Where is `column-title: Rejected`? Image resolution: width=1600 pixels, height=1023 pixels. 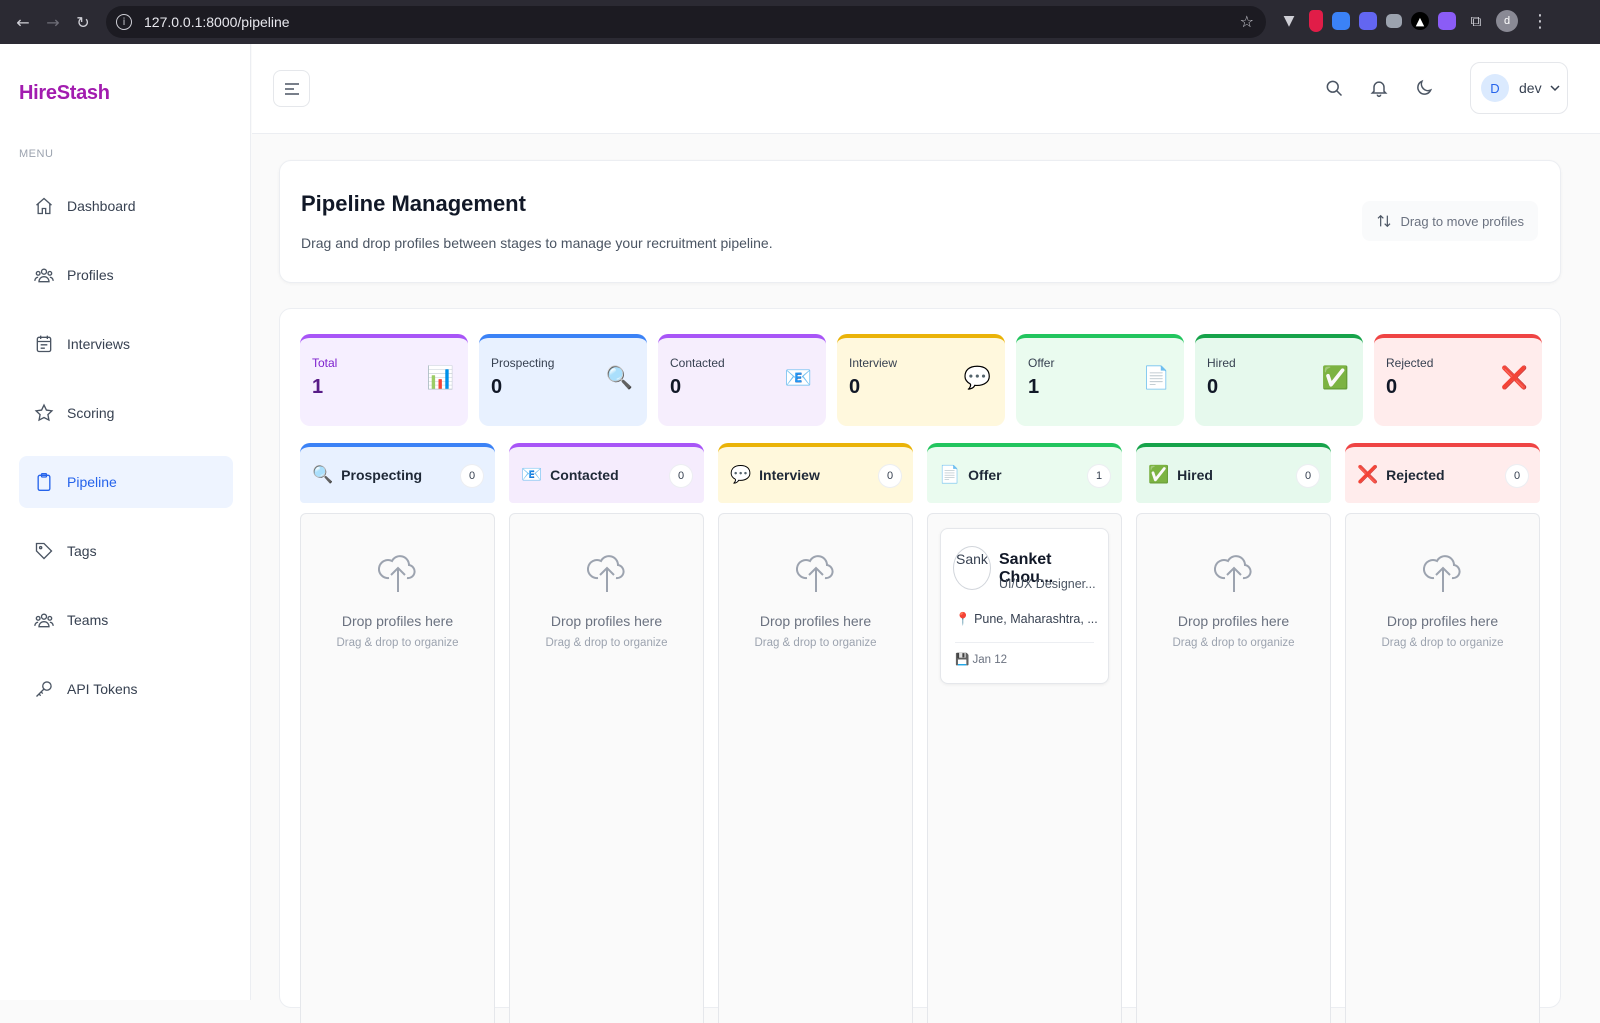
column-title: Rejected is located at coordinates (1415, 475).